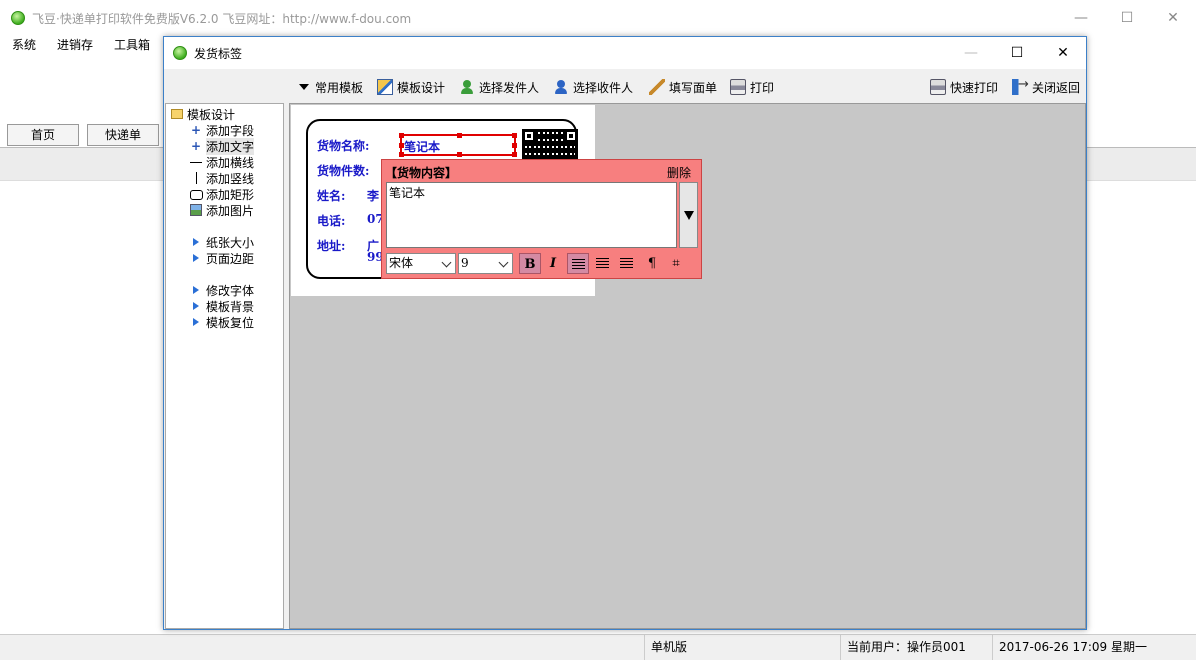 The height and width of the screenshot is (660, 1196). Describe the element at coordinates (550, 146) in the screenshot. I see `qr-code` at that location.